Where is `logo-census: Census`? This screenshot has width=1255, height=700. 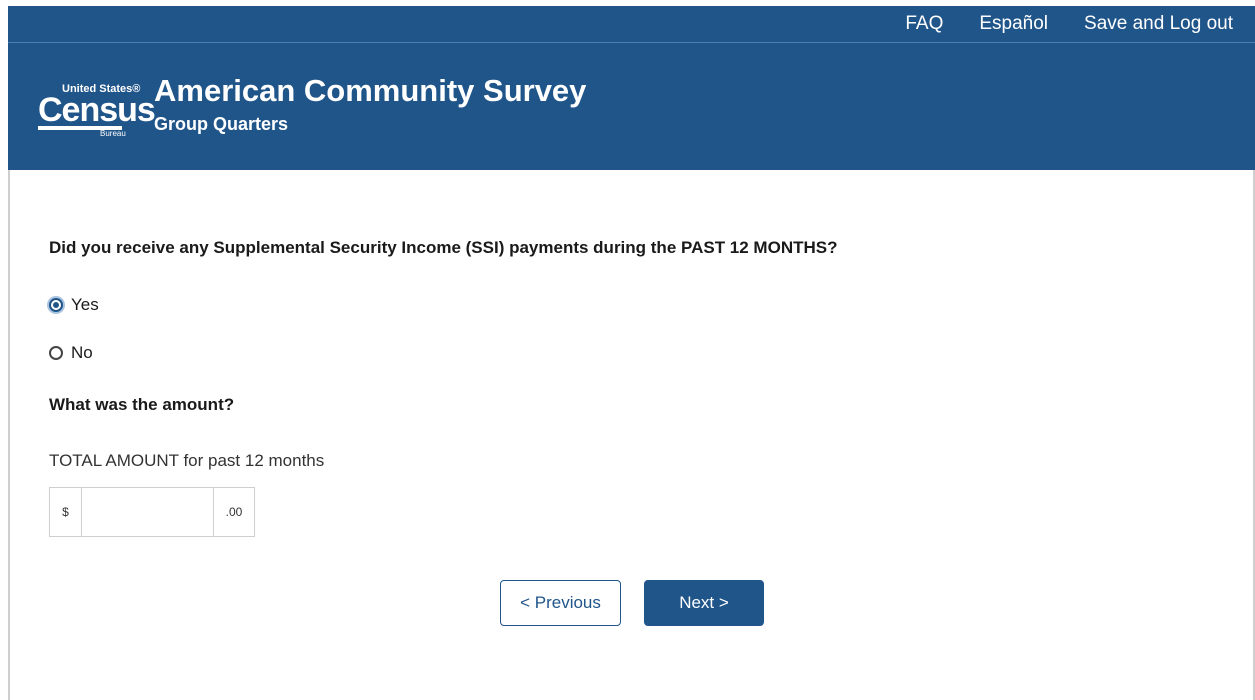
logo-census: Census is located at coordinates (97, 110).